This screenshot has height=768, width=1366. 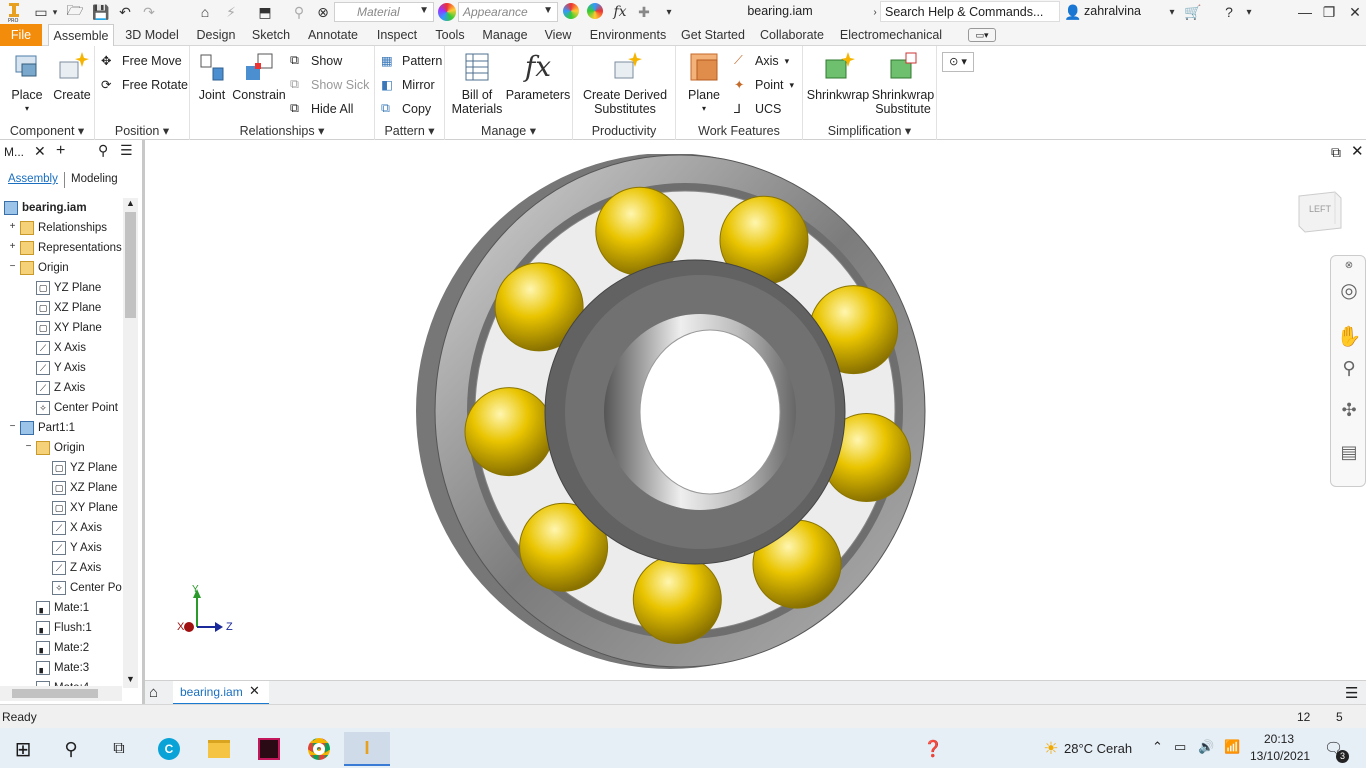 I want to click on mirror-button: ◧ Mirror, so click(x=408, y=85).